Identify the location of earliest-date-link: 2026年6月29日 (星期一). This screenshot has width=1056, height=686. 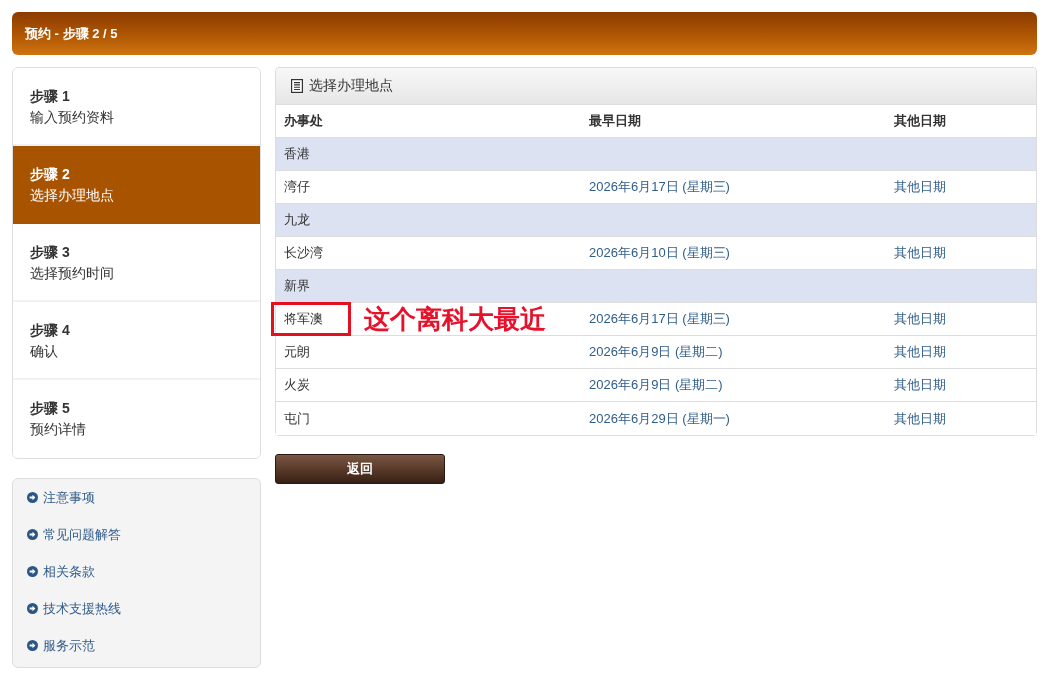
(659, 418).